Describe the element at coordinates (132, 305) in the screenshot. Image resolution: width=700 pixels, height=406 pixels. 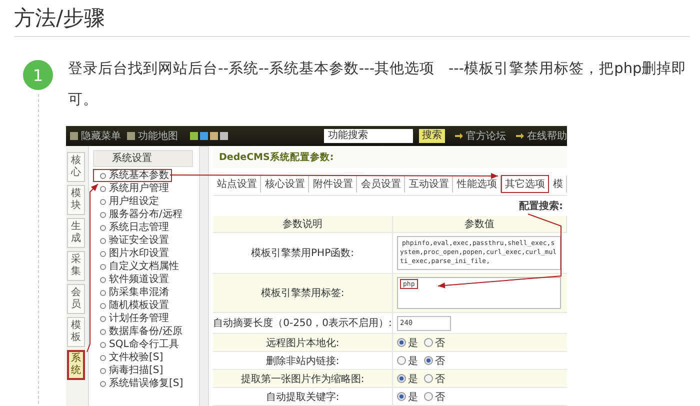
I see `menu-item: 随机模板设置` at that location.